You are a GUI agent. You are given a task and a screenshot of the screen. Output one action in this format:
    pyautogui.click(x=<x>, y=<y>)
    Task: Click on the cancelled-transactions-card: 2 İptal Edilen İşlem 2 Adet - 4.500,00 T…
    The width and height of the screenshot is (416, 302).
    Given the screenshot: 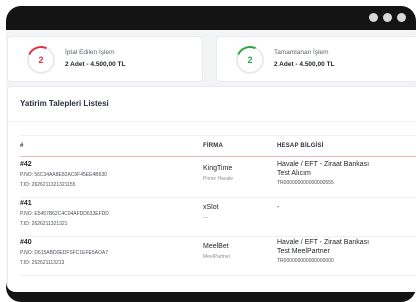 What is the action you would take?
    pyautogui.click(x=105, y=59)
    